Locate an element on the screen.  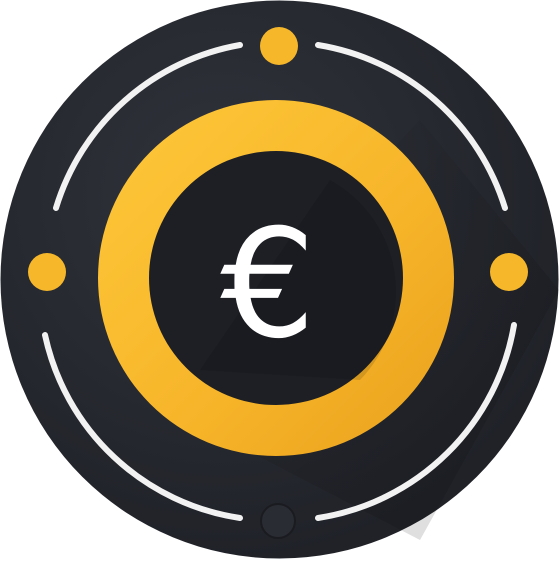
dot-bottom is located at coordinates (278, 521).